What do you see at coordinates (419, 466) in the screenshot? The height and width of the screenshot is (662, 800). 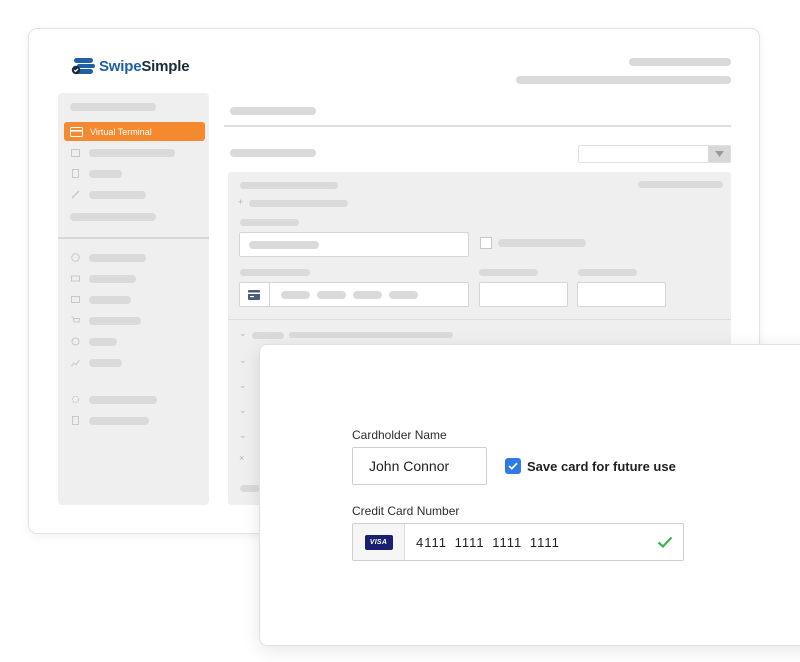 I see `cardholder-name-input: John Connor` at bounding box center [419, 466].